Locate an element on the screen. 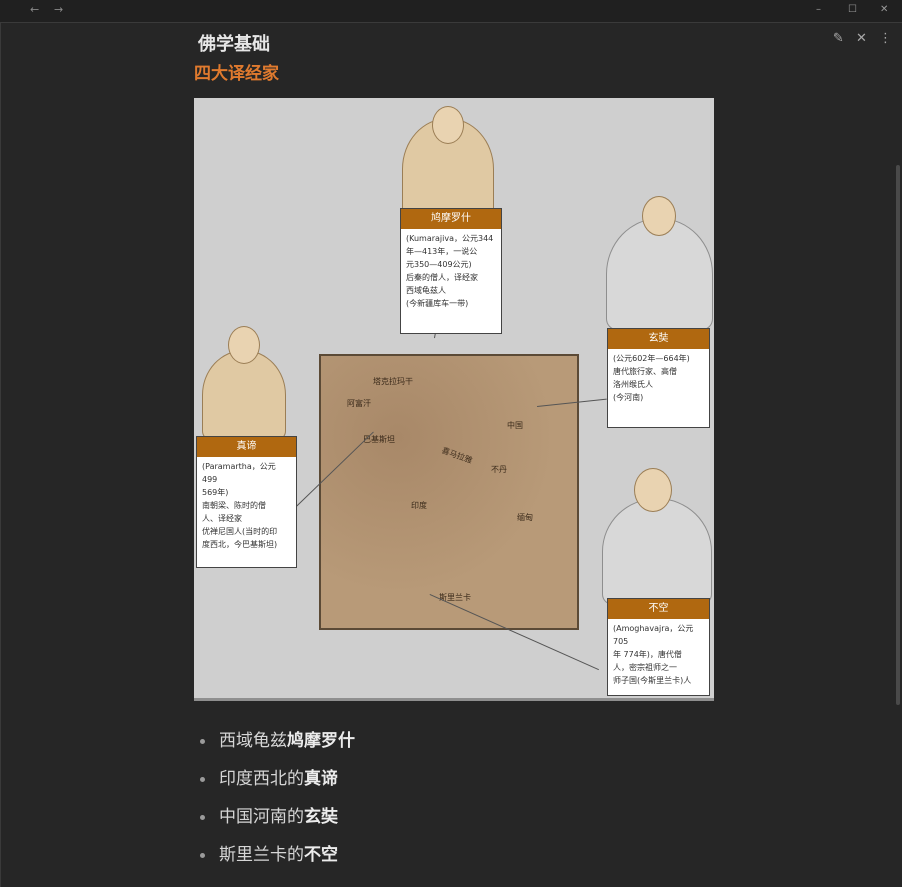 The width and height of the screenshot is (902, 887). list-item-prefix: 中国河南的 is located at coordinates (261, 817).